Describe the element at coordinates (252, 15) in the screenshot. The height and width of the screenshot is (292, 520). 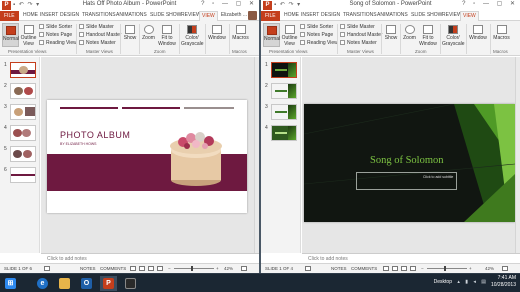
I see `avatar` at that location.